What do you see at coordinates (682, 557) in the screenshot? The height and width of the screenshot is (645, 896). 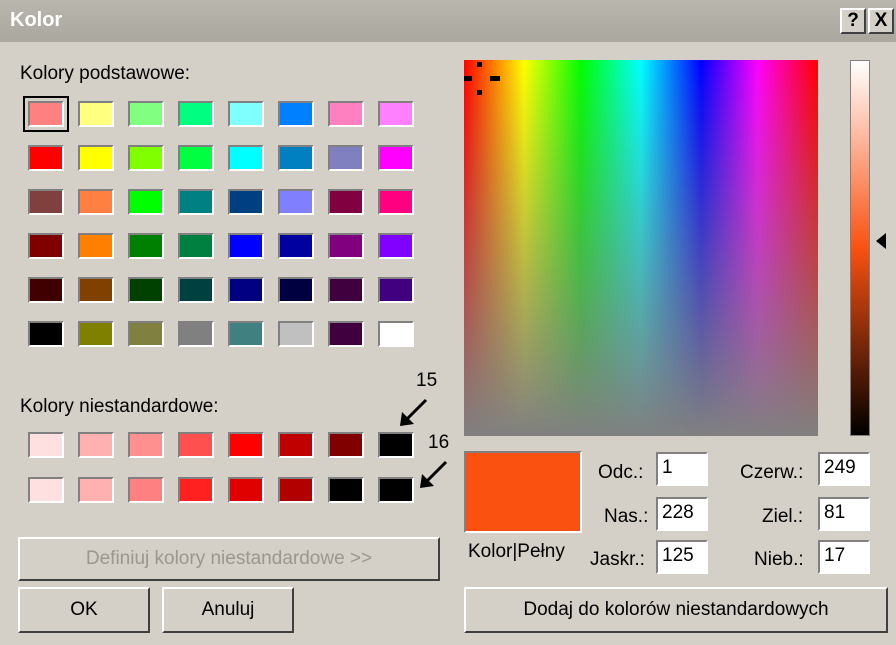 I see `luminance-field: 125` at bounding box center [682, 557].